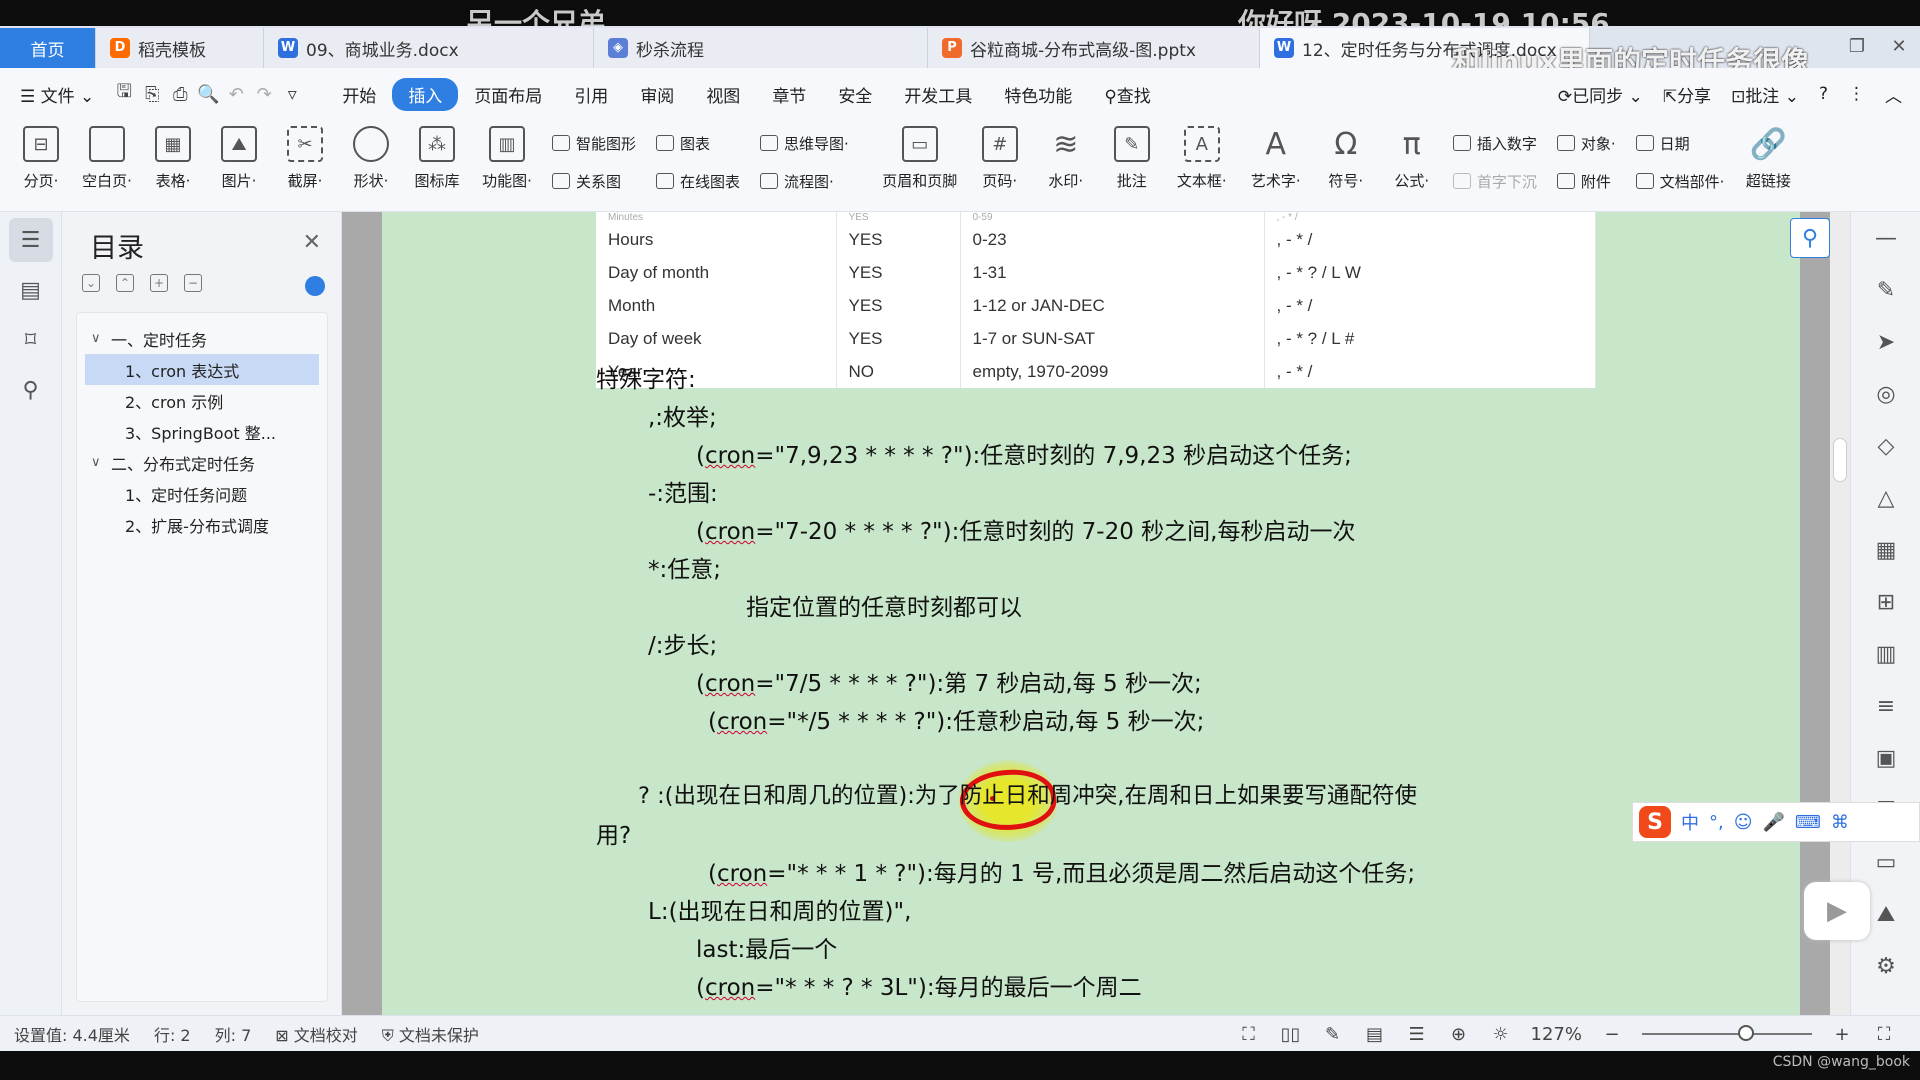  I want to click on bar-chart-icon: ▥, so click(1885, 654).